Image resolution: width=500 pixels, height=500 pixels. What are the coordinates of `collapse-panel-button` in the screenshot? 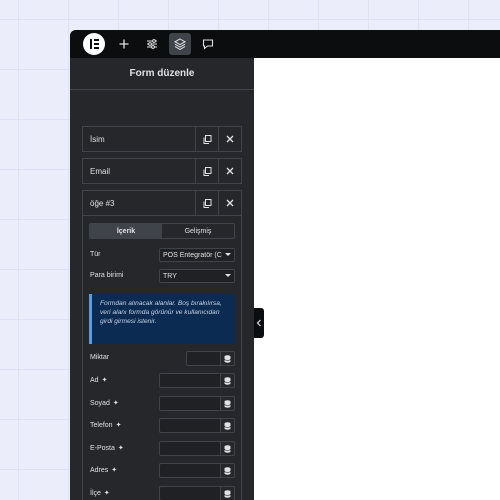 It's located at (259, 323).